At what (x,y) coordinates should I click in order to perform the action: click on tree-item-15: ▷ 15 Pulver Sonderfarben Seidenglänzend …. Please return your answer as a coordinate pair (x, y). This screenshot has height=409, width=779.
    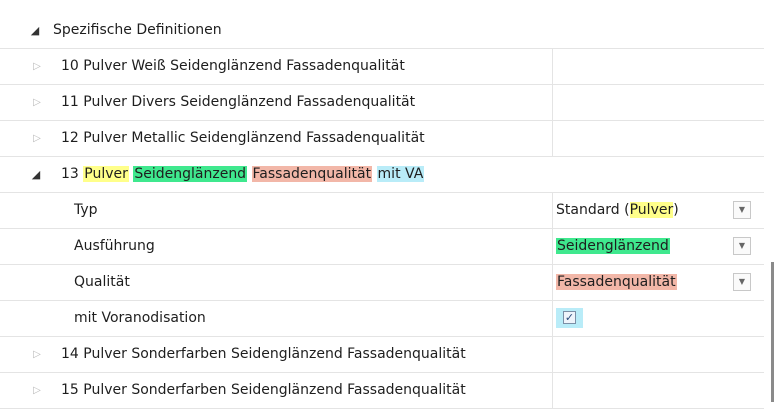
    Looking at the image, I should click on (382, 391).